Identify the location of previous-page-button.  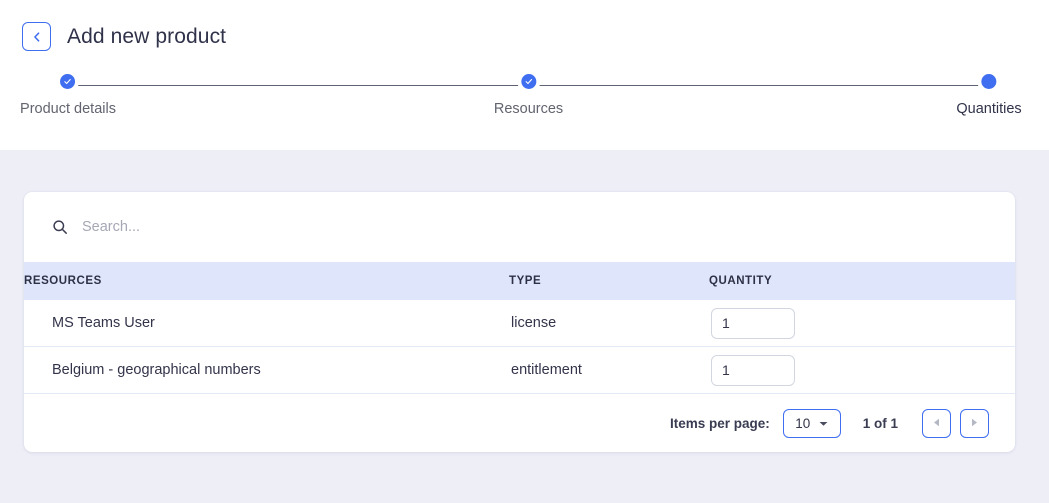
(936, 423).